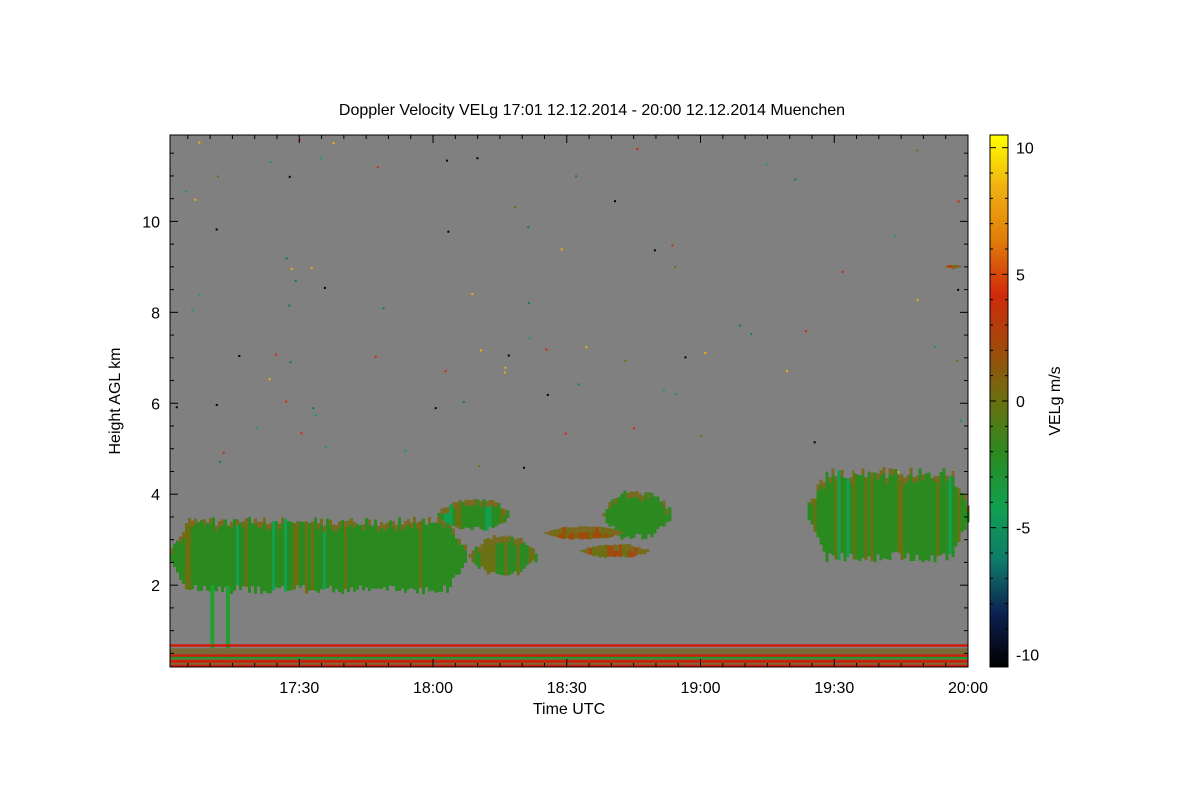 This screenshot has width=1200, height=800. I want to click on x-tick-label: 18:30, so click(567, 688).